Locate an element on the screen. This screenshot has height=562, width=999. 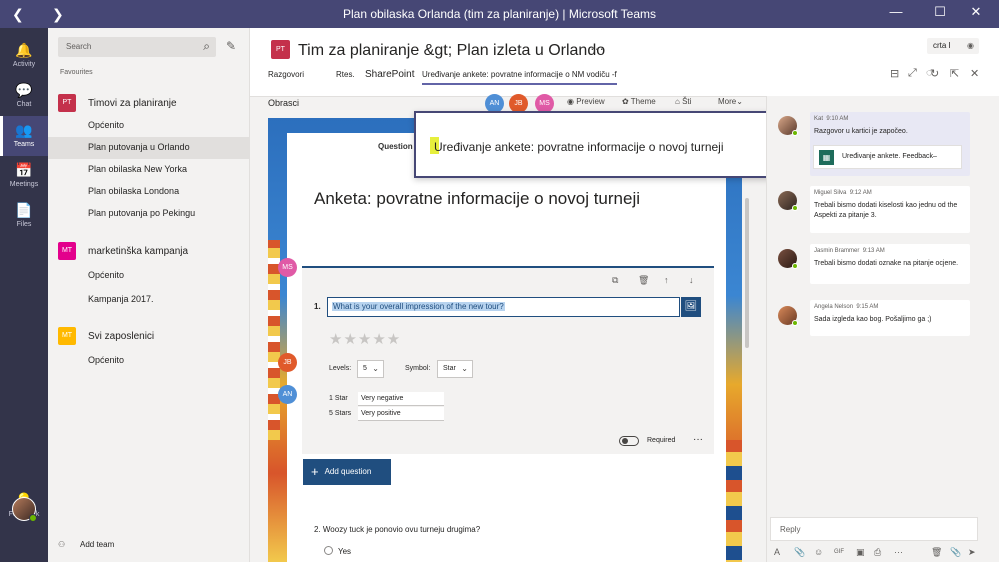
refresh-icon: ↻ is located at coordinates (934, 73).